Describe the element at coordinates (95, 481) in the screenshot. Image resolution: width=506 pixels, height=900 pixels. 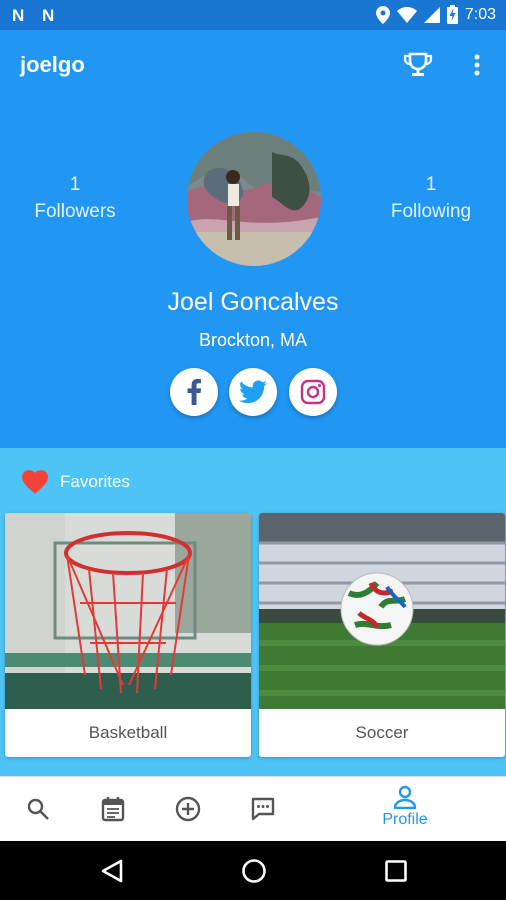
I see `favorites-title: Favorites` at that location.